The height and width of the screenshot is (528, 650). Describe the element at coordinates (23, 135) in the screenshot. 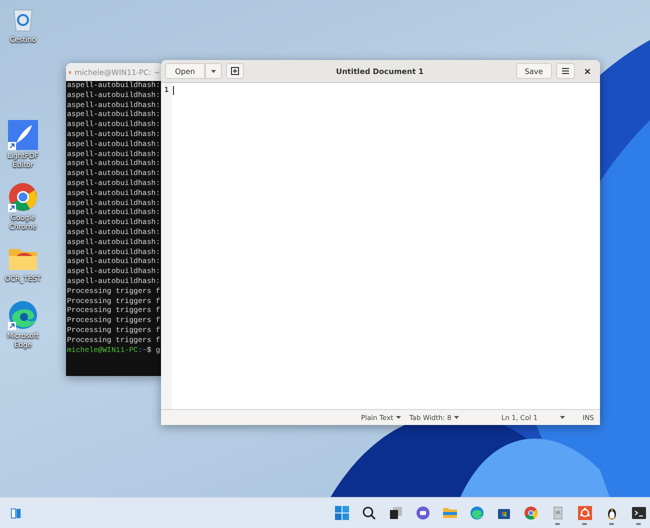

I see `feather-icon` at that location.